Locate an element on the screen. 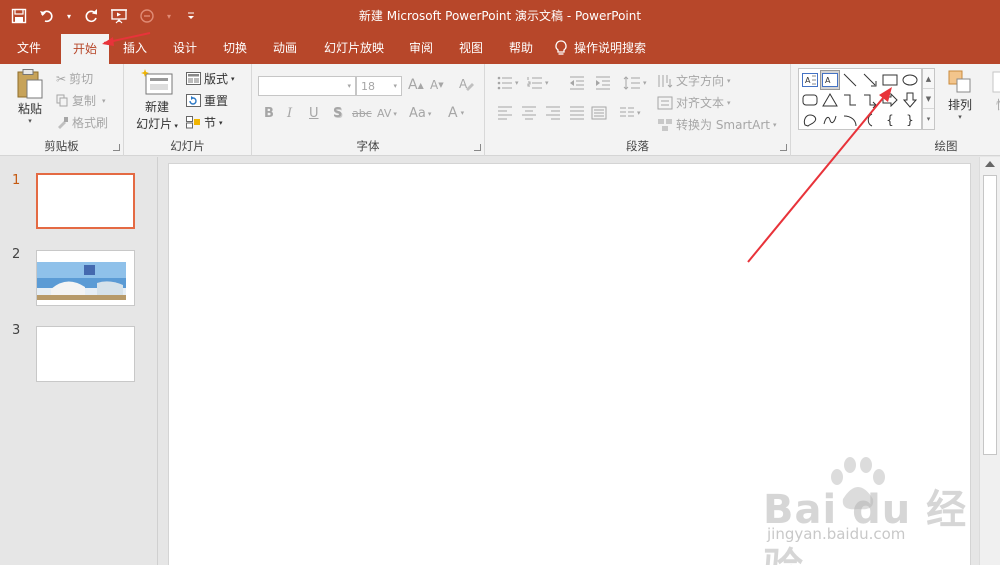 The image size is (1000, 565). paste-button: 粘贴 ▾ is located at coordinates (30, 96).